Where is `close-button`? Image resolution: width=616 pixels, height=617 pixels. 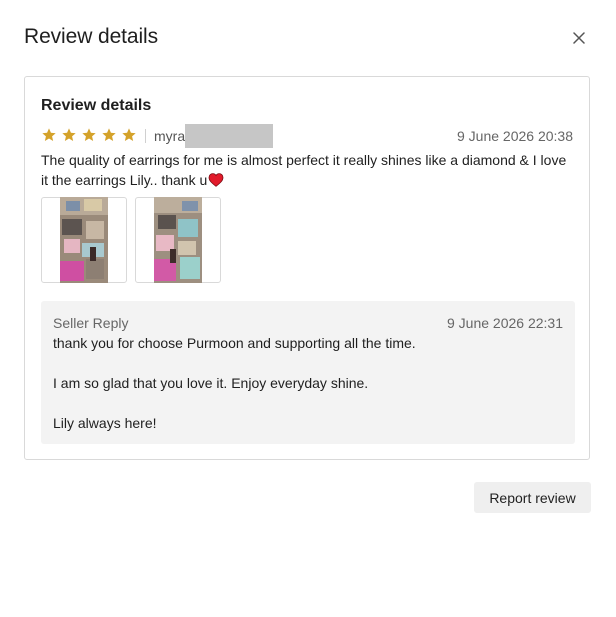
close-button is located at coordinates (579, 38).